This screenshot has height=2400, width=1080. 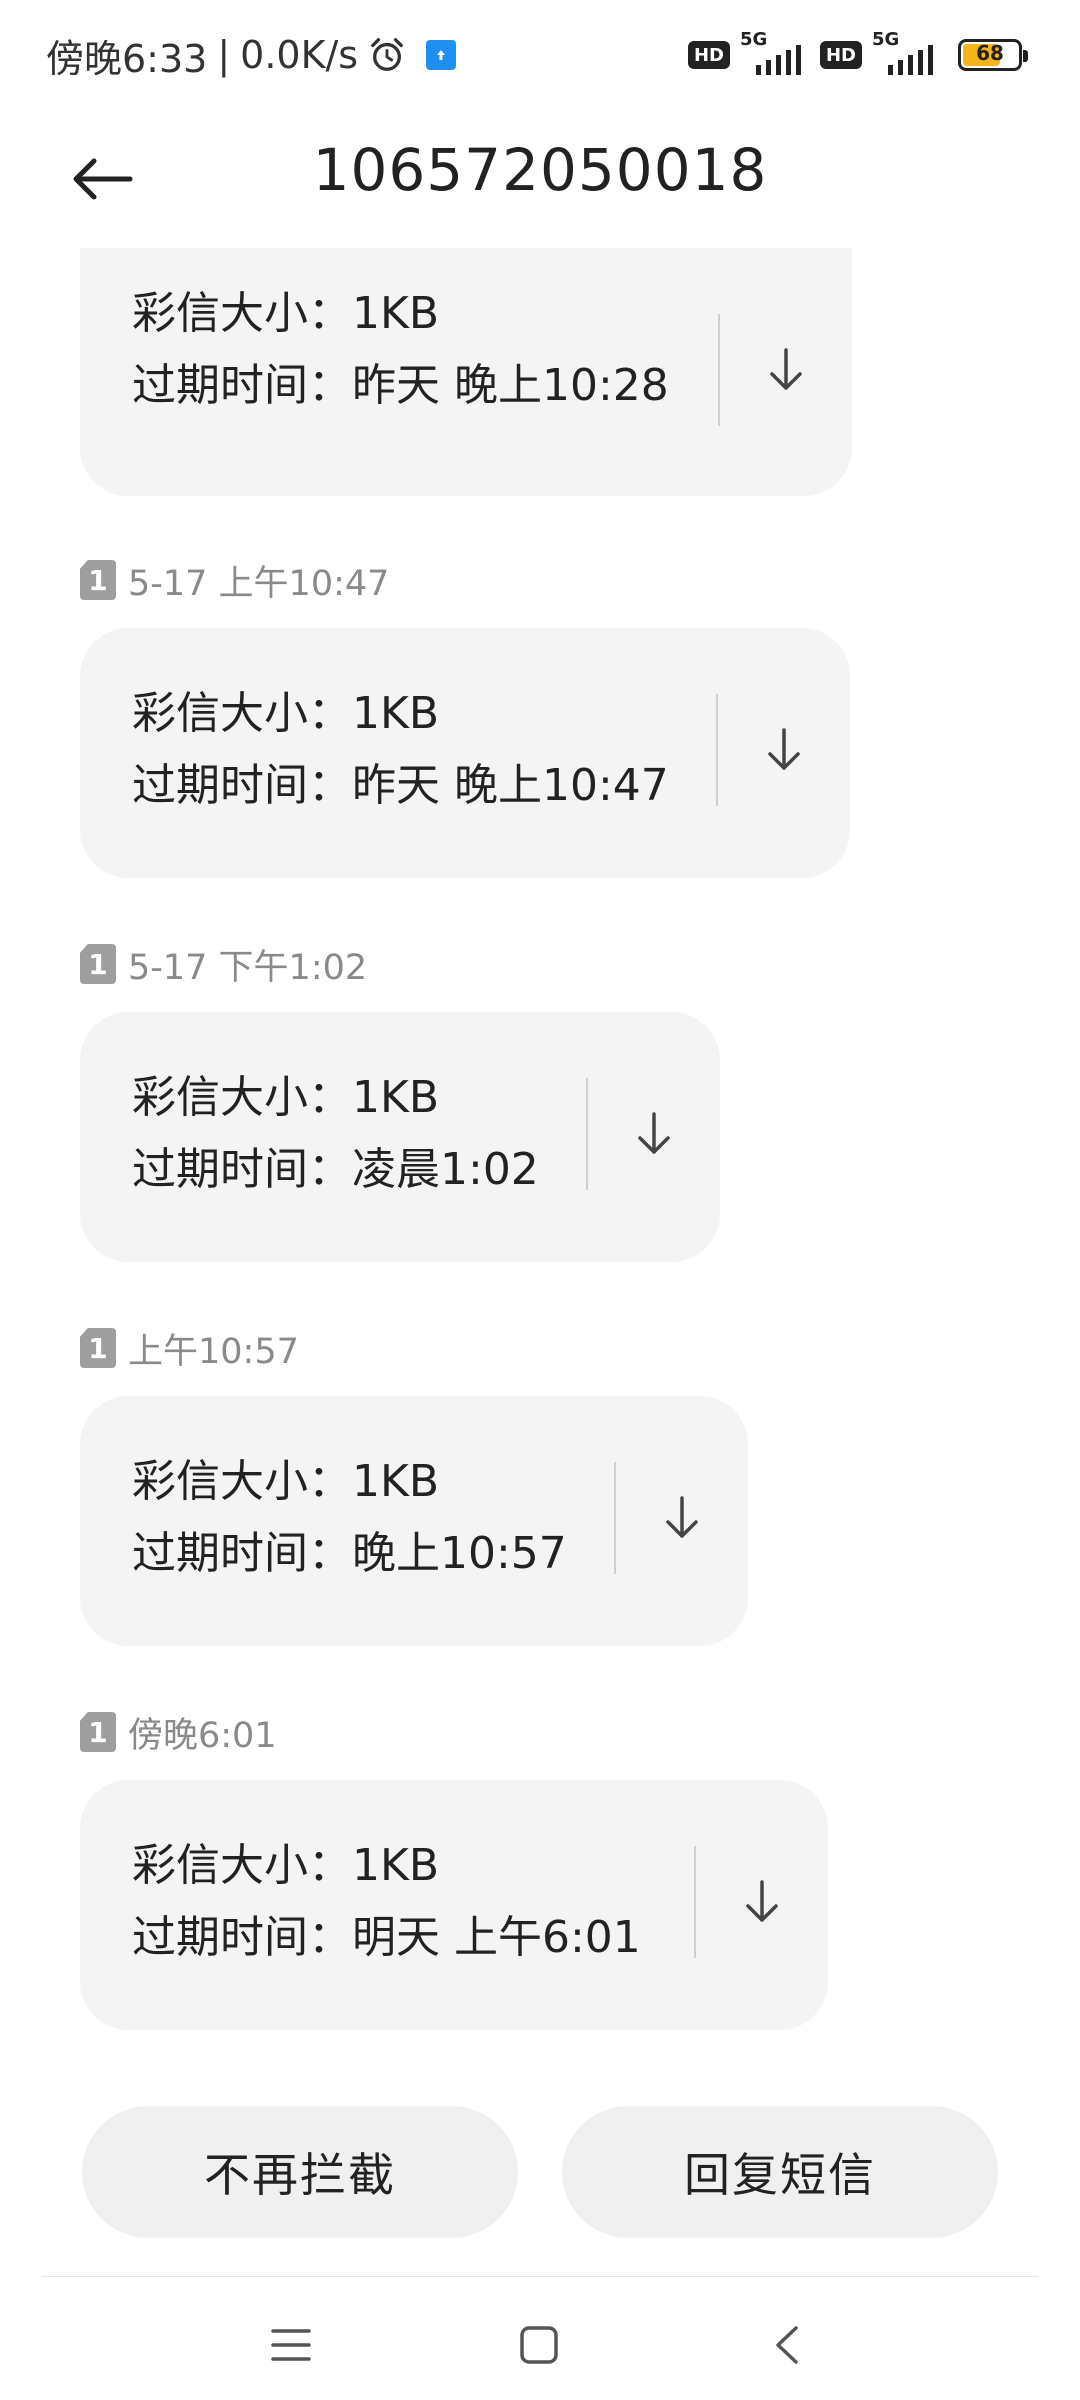 I want to click on timestamp-text: 上午10:57, so click(x=213, y=1351).